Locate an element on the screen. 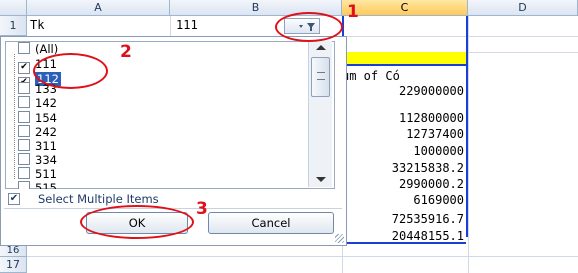 The image size is (578, 273). column-header-c: C is located at coordinates (405, 8).